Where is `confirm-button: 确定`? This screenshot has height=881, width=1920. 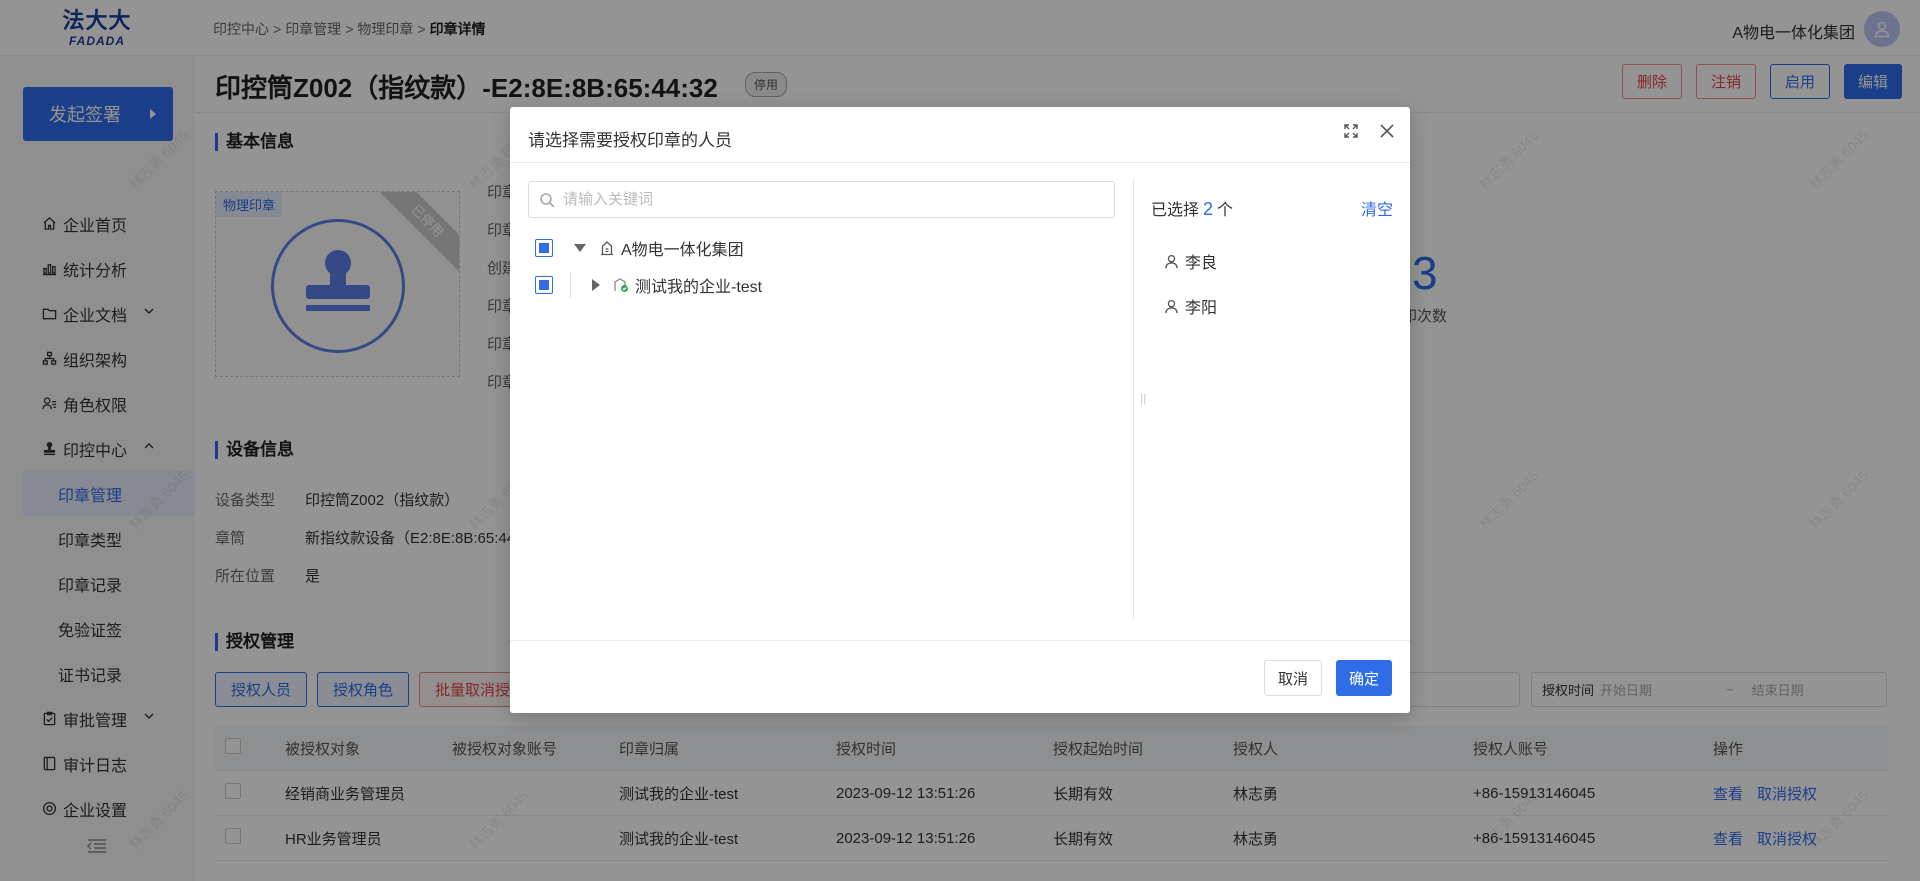
confirm-button: 确定 is located at coordinates (1363, 678).